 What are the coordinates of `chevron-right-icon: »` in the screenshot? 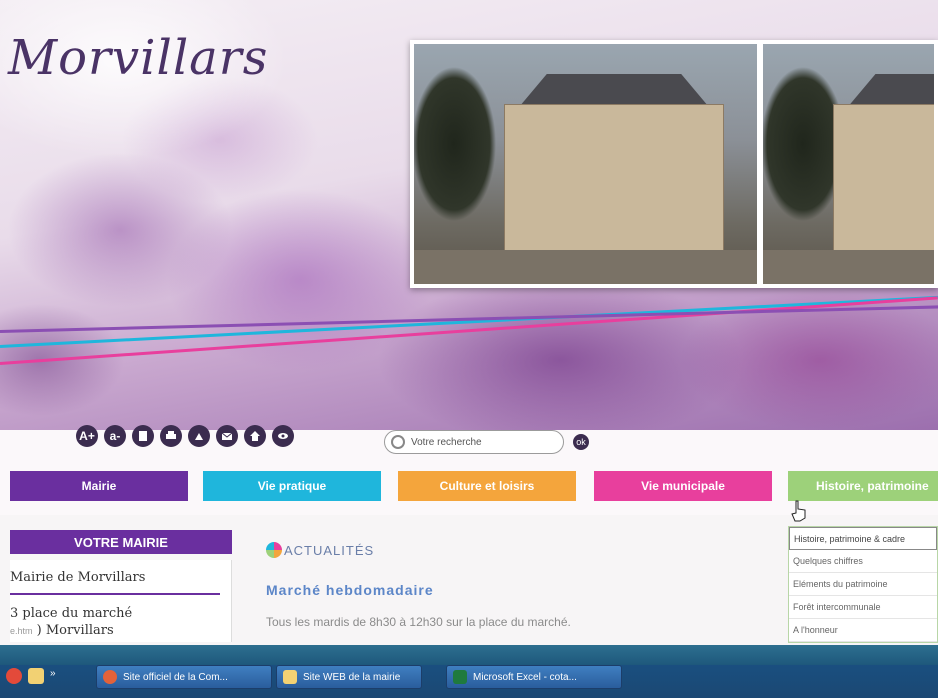 It's located at (58, 676).